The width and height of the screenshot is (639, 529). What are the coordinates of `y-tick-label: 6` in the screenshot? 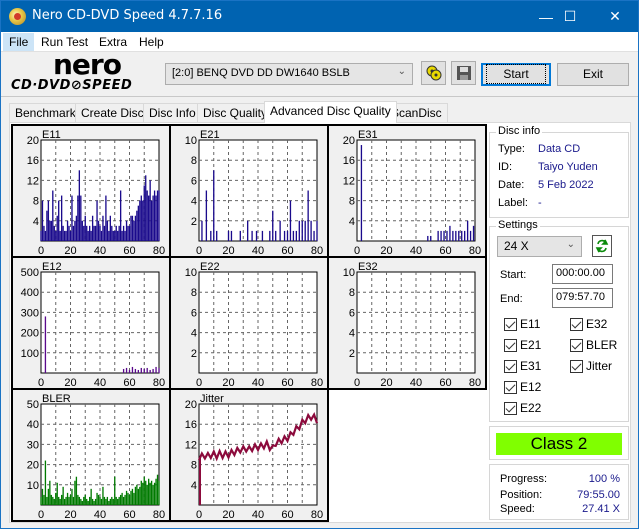 It's located at (352, 313).